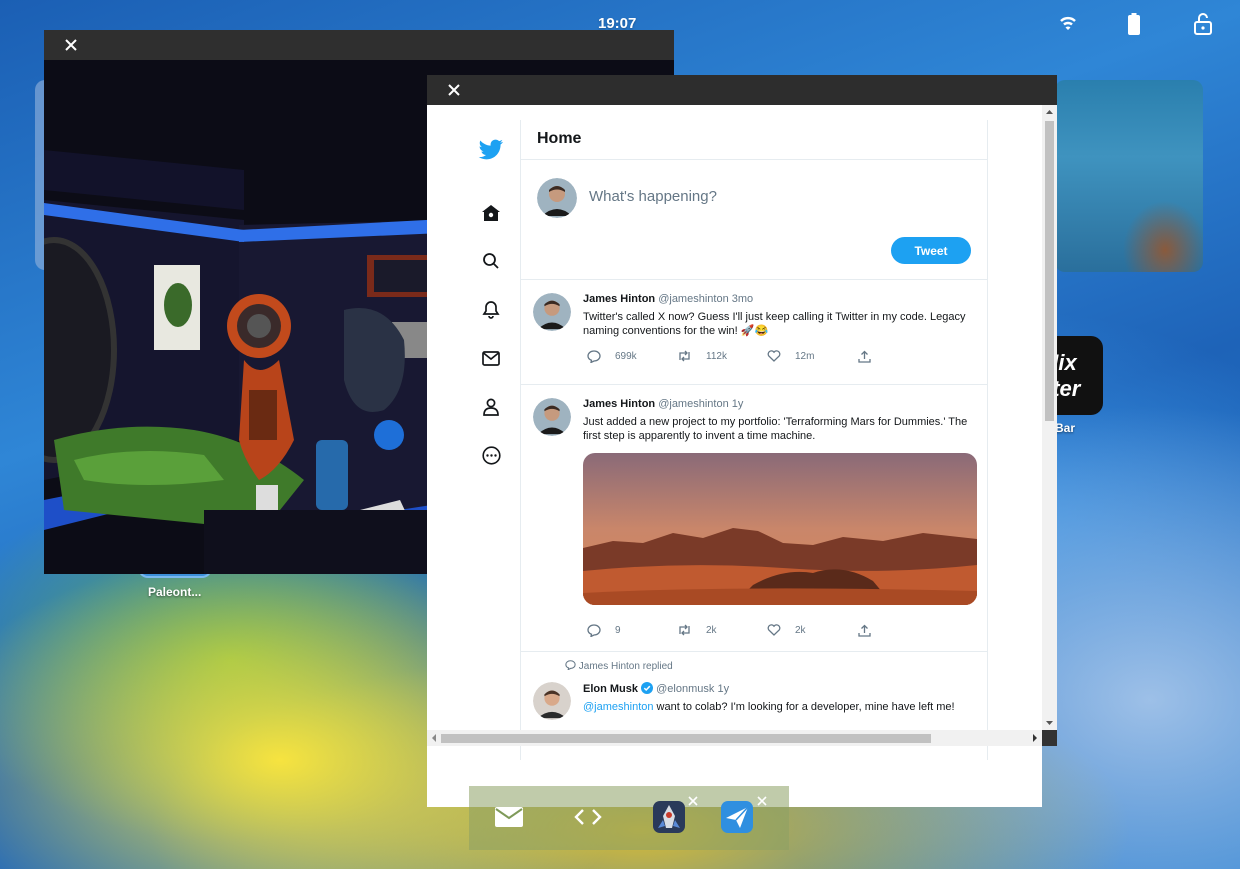 This screenshot has width=1240, height=869. I want to click on background-app-preview, so click(1129, 176).